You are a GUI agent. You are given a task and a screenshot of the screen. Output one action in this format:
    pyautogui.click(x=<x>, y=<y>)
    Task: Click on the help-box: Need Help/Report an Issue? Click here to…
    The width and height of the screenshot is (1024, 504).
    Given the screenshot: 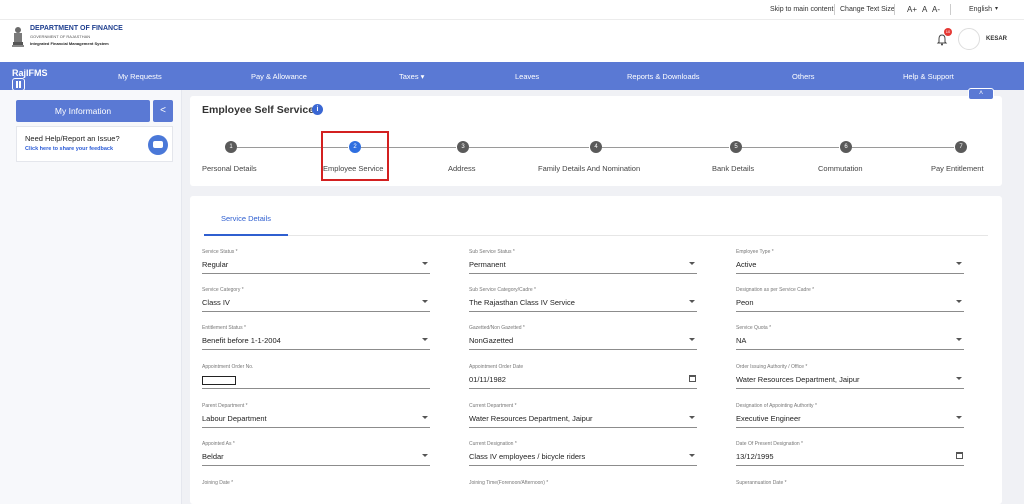 What is the action you would take?
    pyautogui.click(x=94, y=144)
    